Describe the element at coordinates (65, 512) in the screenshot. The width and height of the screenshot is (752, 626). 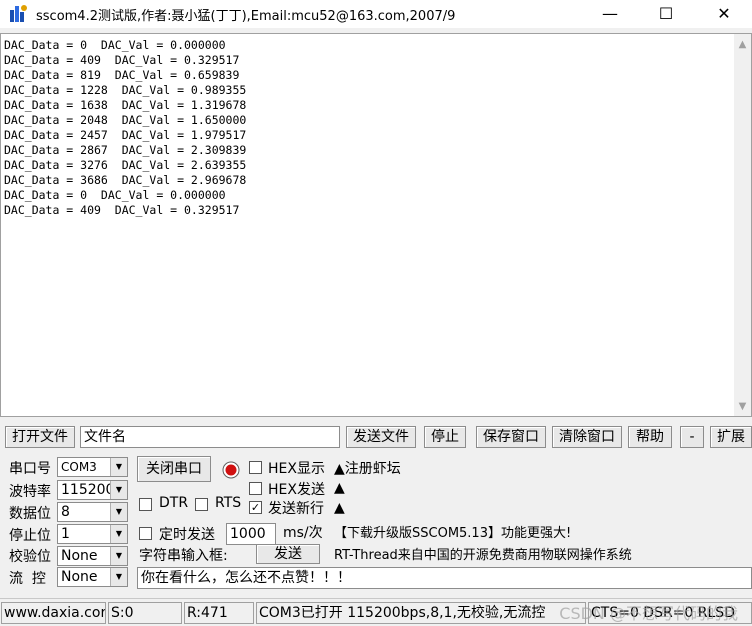
I see `databits-value: 8` at that location.